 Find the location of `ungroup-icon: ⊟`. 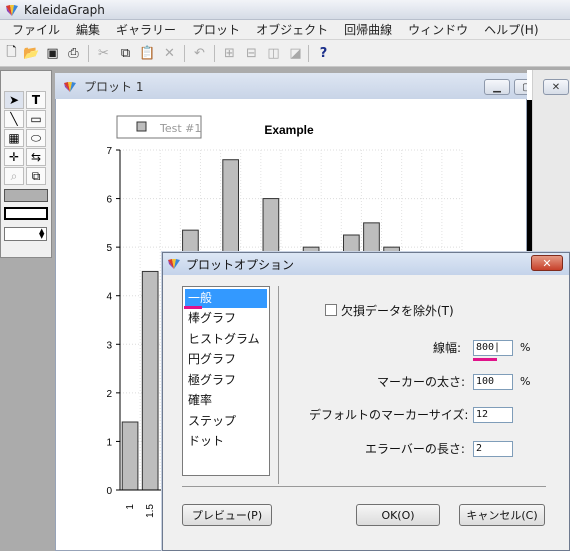

ungroup-icon: ⊟ is located at coordinates (251, 53).